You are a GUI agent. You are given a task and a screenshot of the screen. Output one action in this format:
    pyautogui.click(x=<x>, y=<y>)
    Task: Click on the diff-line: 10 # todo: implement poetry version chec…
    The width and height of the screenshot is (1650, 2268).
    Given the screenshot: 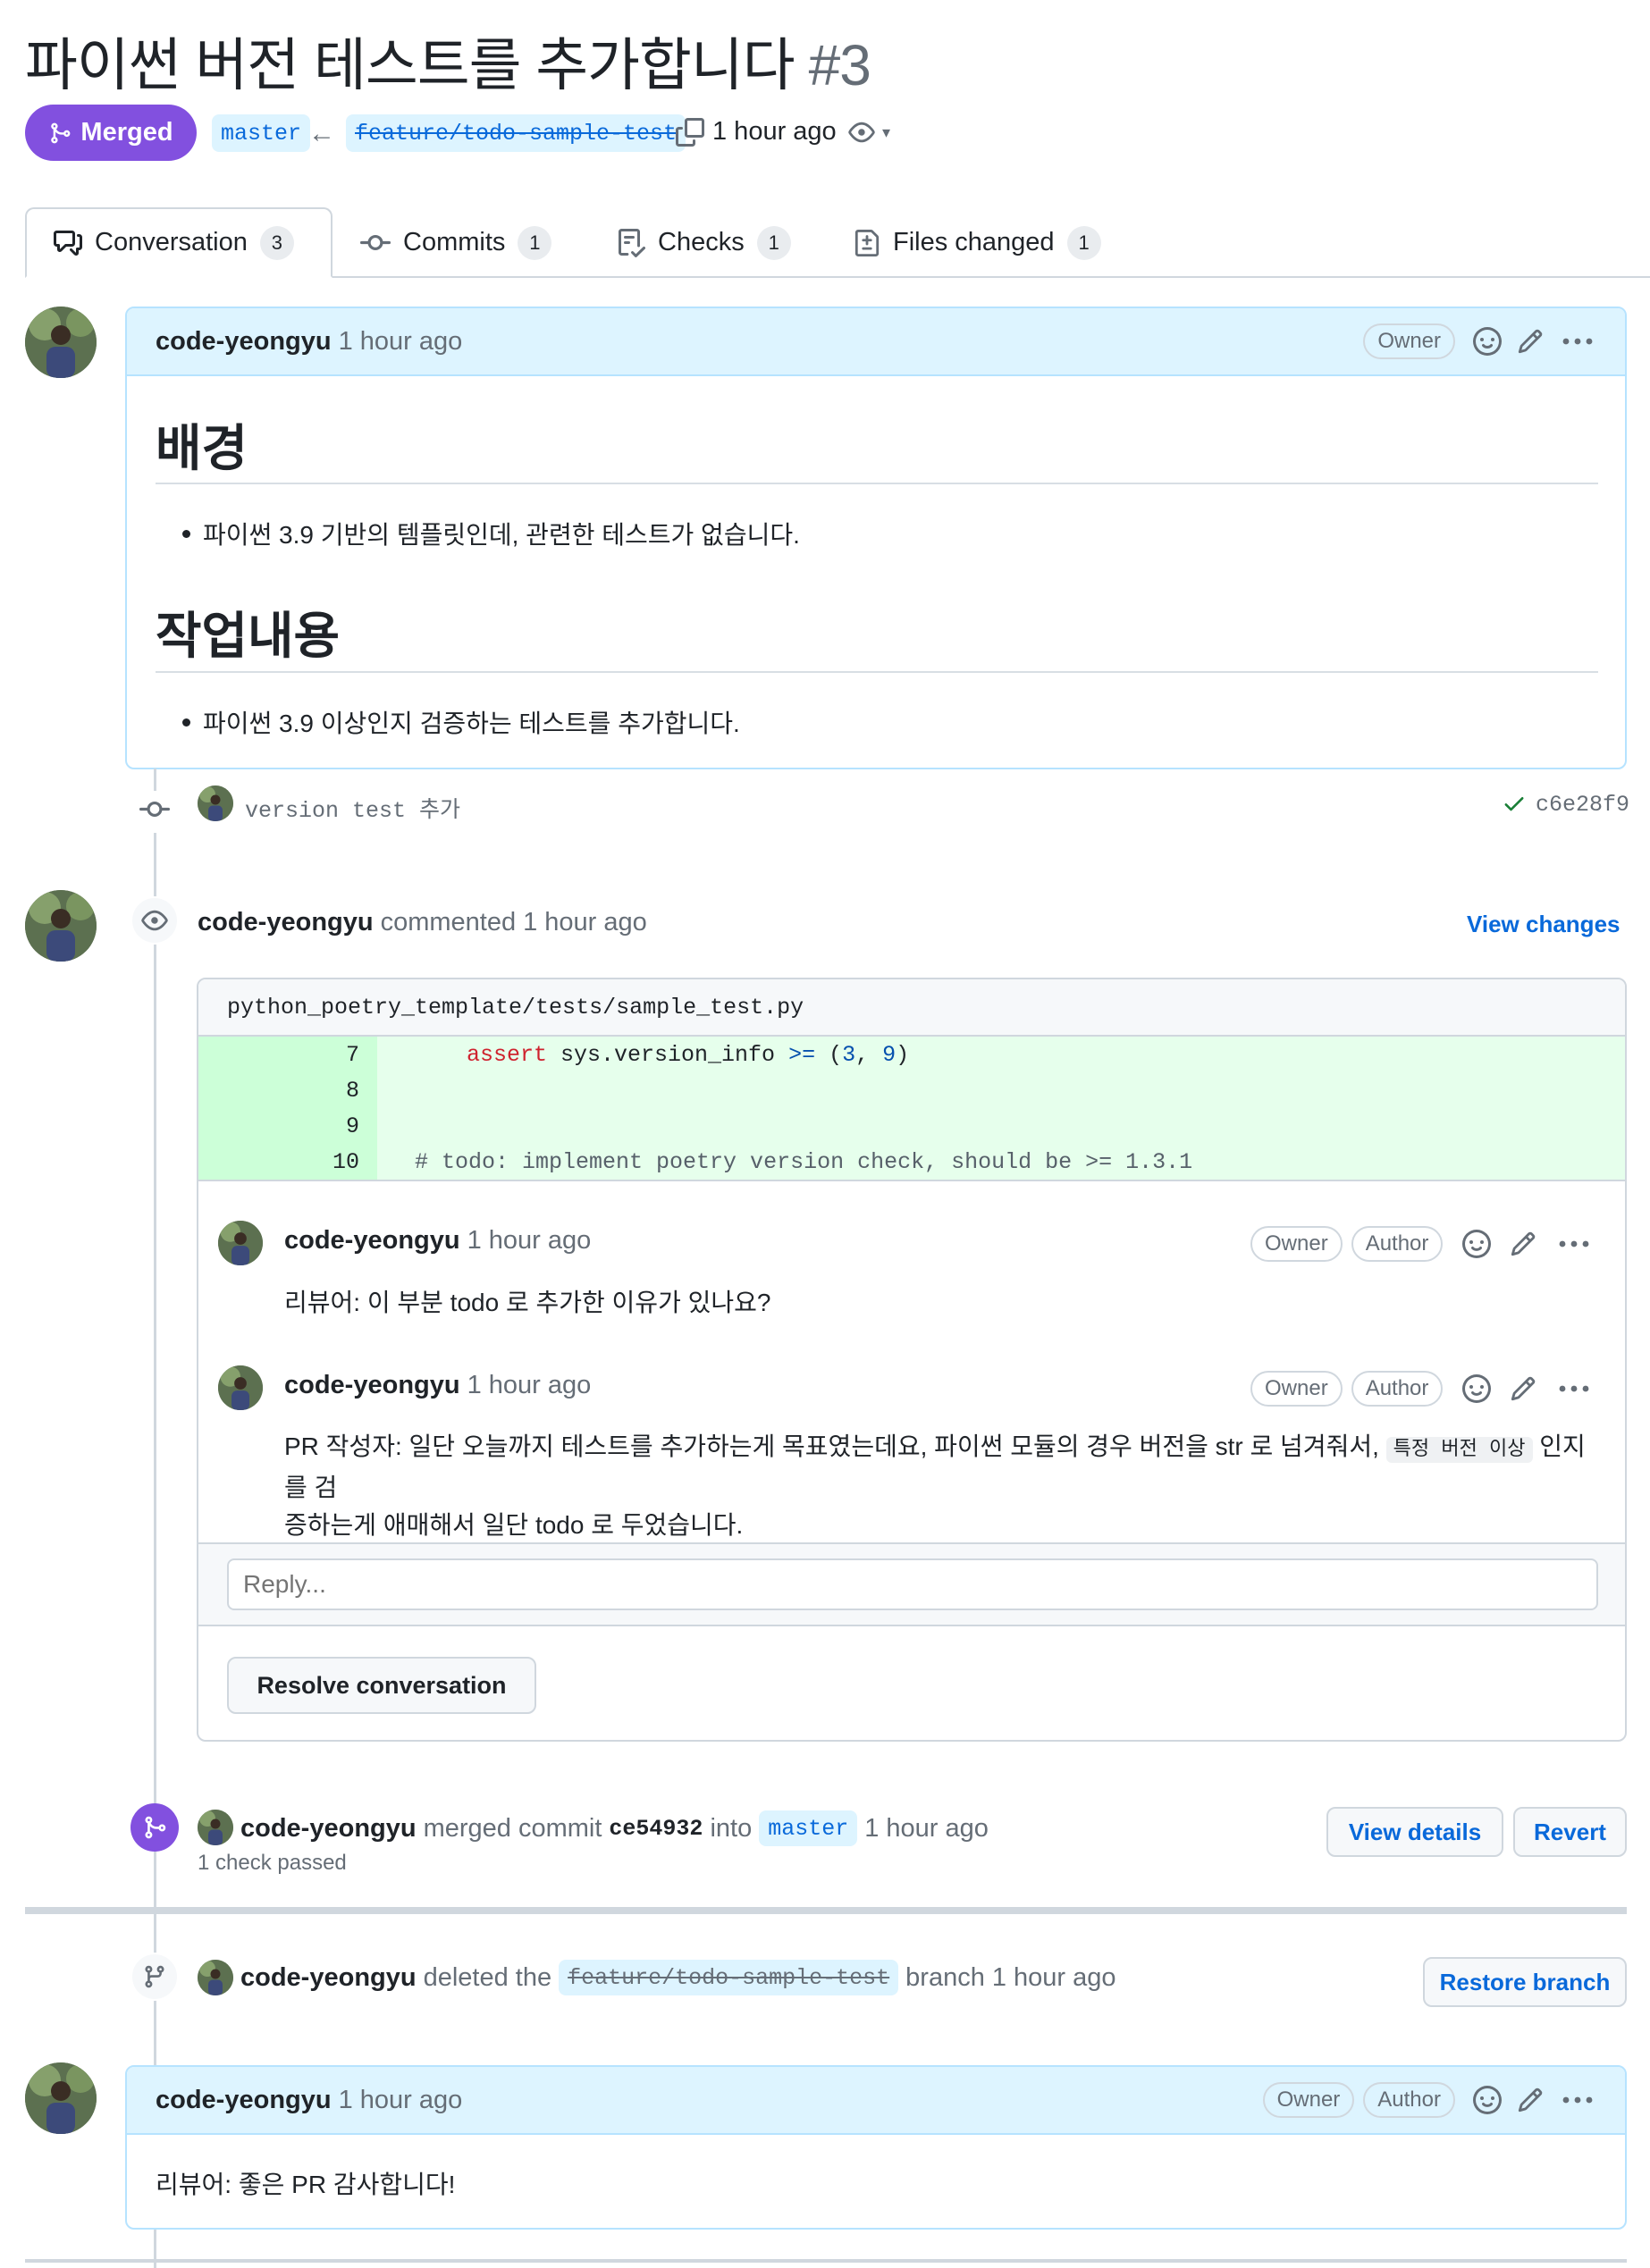 What is the action you would take?
    pyautogui.click(x=911, y=1162)
    